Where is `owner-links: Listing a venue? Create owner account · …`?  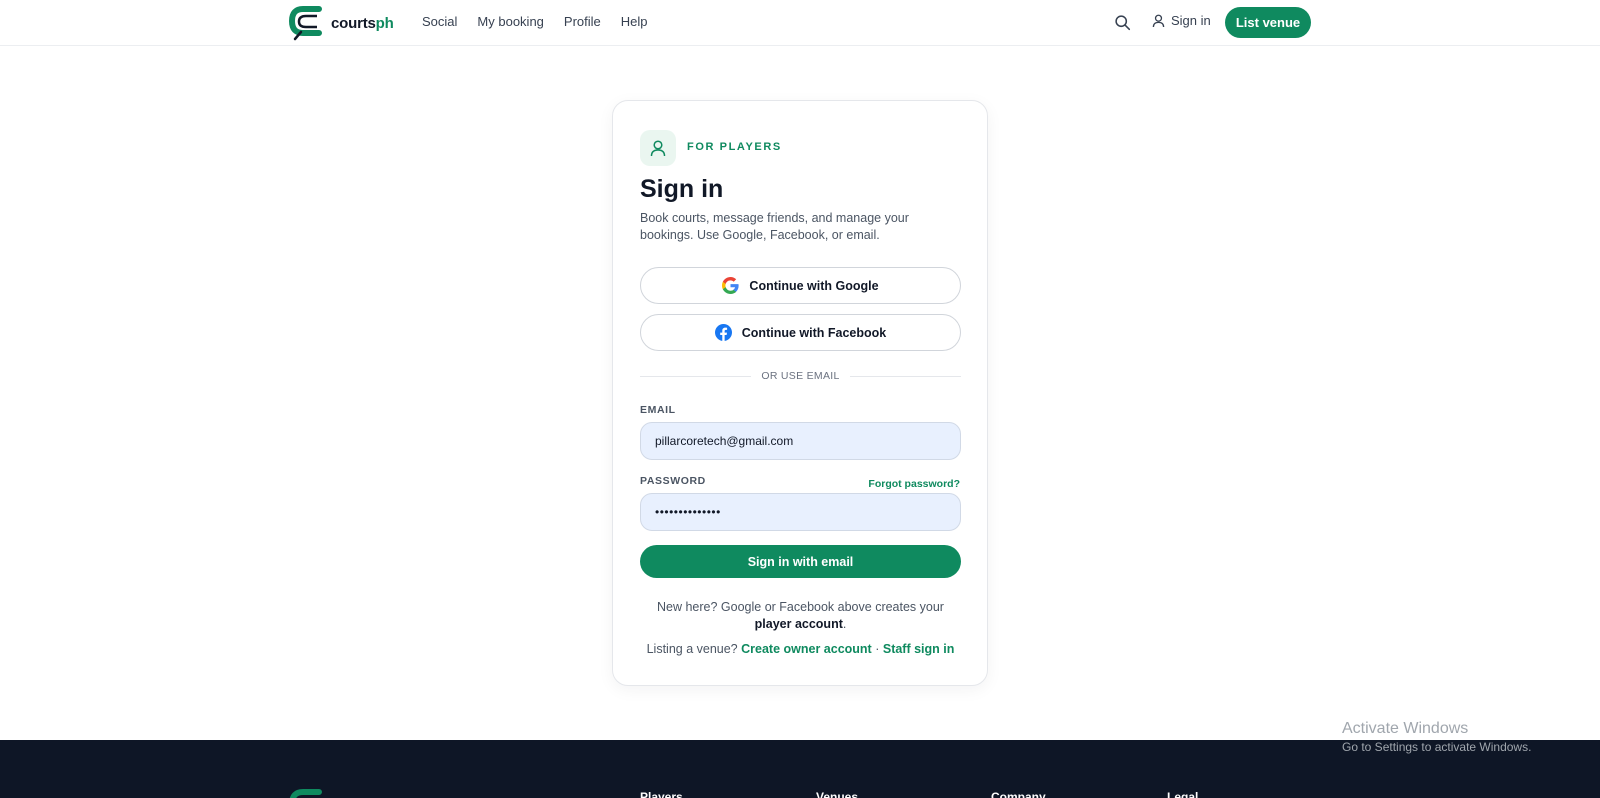
owner-links: Listing a venue? Create owner account · … is located at coordinates (800, 649).